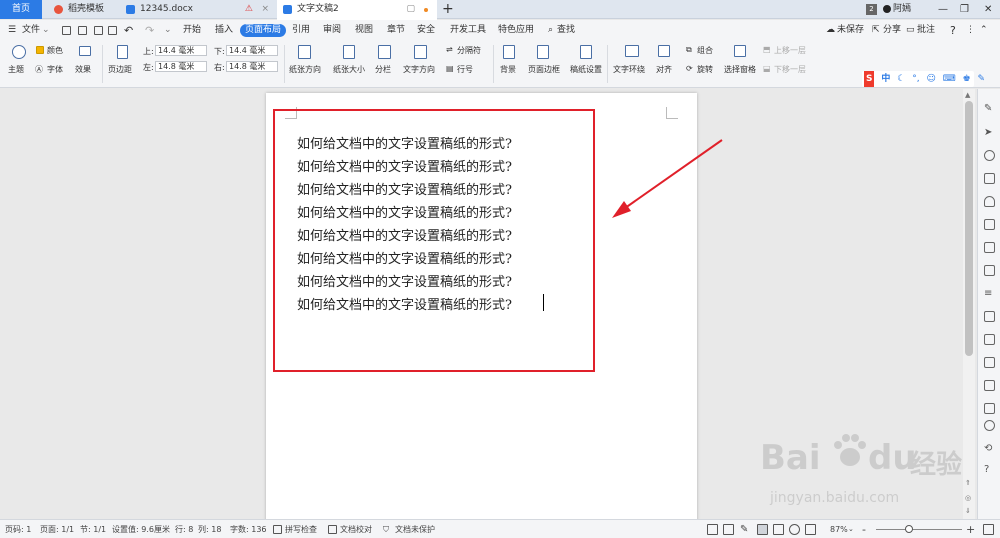  What do you see at coordinates (988, 9) in the screenshot?
I see `close-window-icon: ✕` at bounding box center [988, 9].